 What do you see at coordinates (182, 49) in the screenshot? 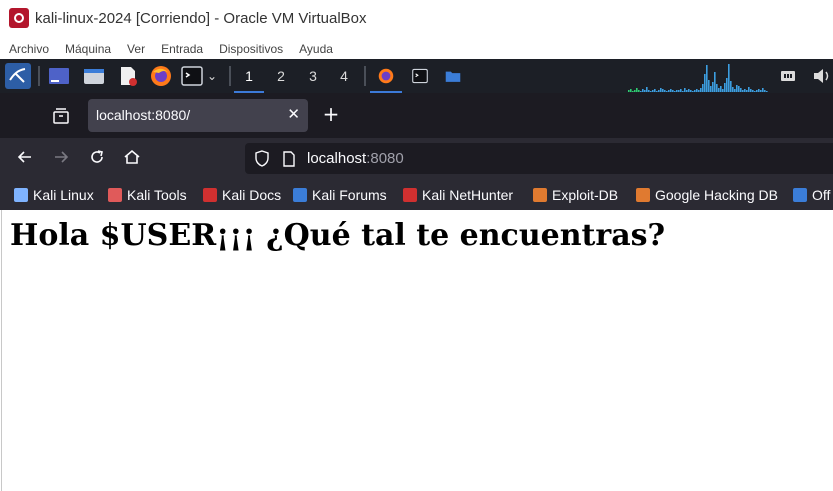
I see `menu-entrada: Entrada` at bounding box center [182, 49].